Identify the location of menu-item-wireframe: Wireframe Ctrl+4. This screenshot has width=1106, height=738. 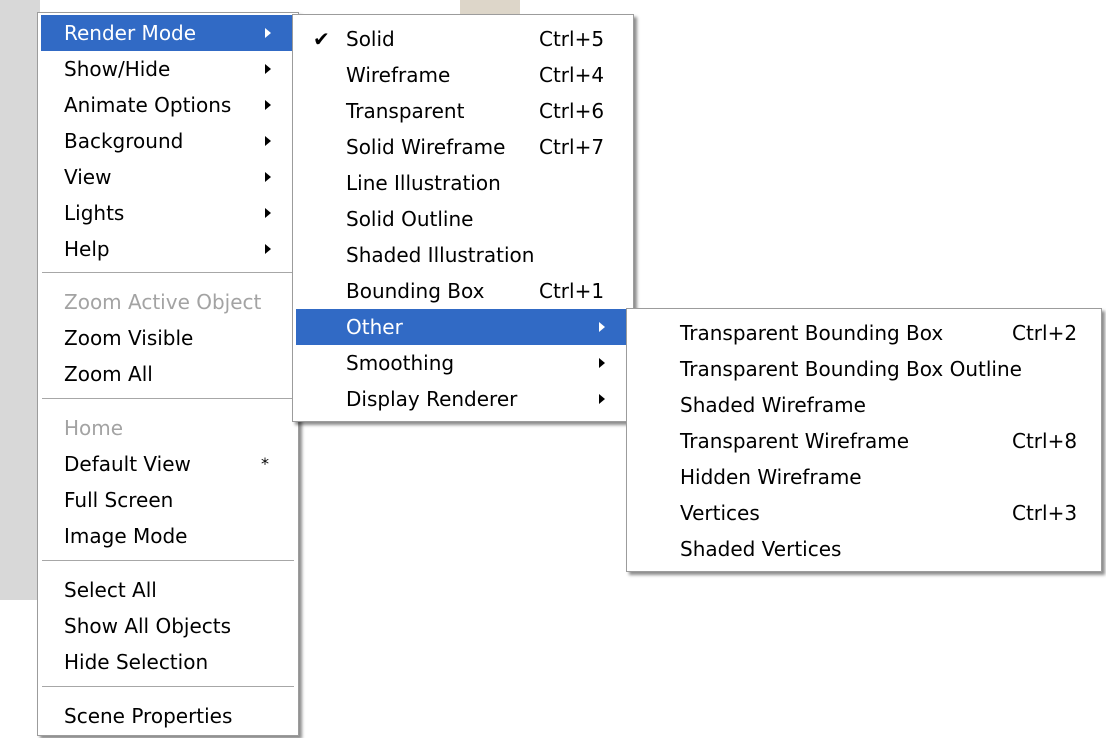
(463, 75).